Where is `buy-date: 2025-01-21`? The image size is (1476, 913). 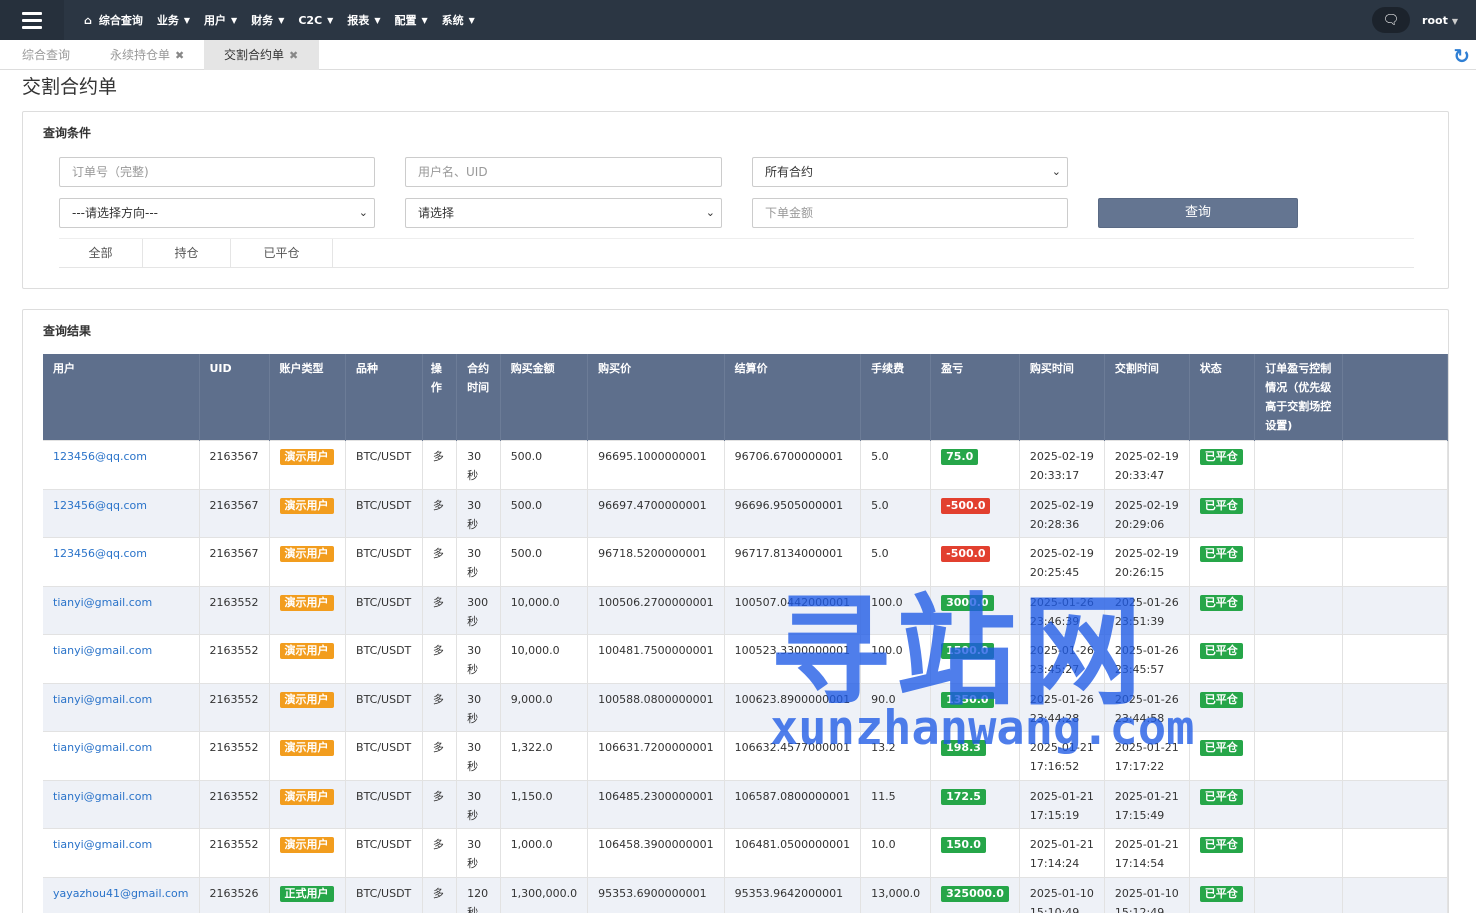 buy-date: 2025-01-21 is located at coordinates (1061, 747).